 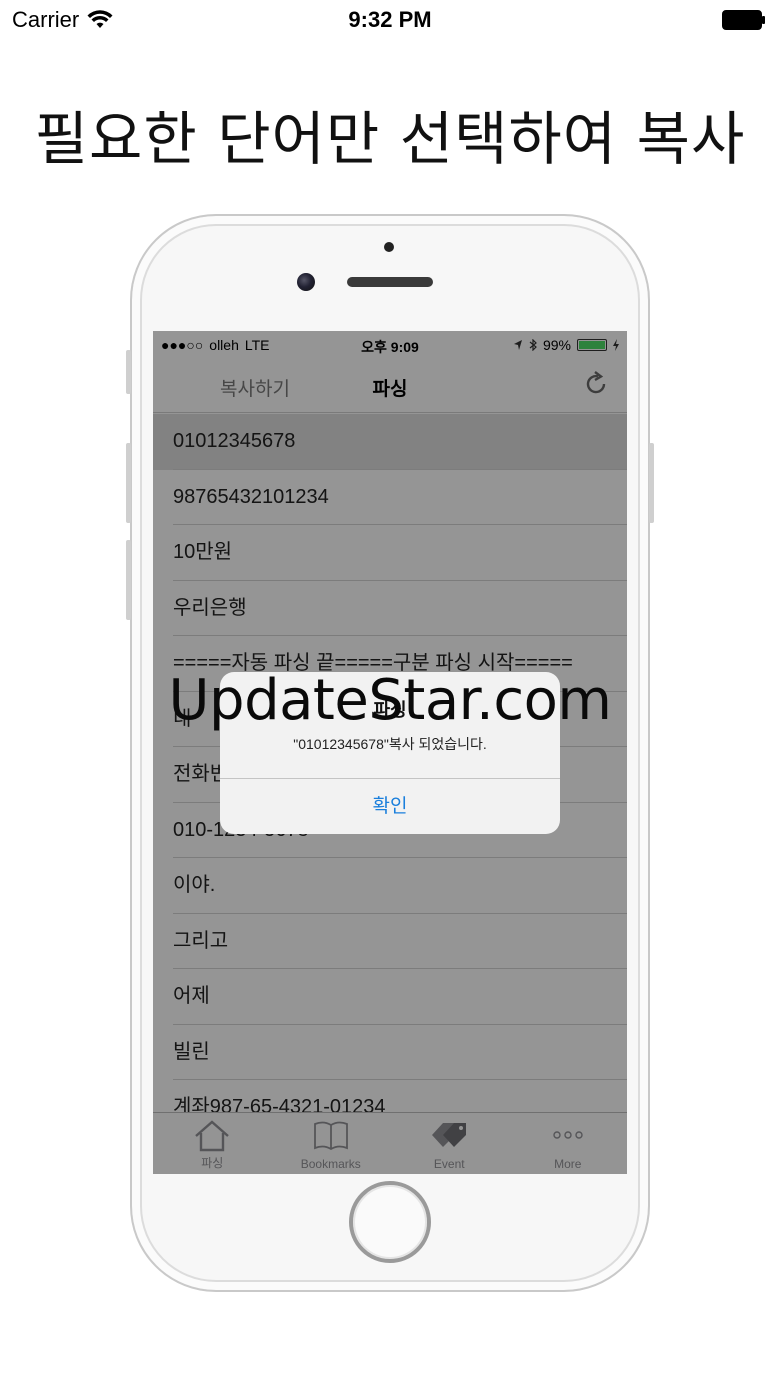 What do you see at coordinates (390, 744) in the screenshot?
I see `alert-message: "01012345678"복사 되었습니다.` at bounding box center [390, 744].